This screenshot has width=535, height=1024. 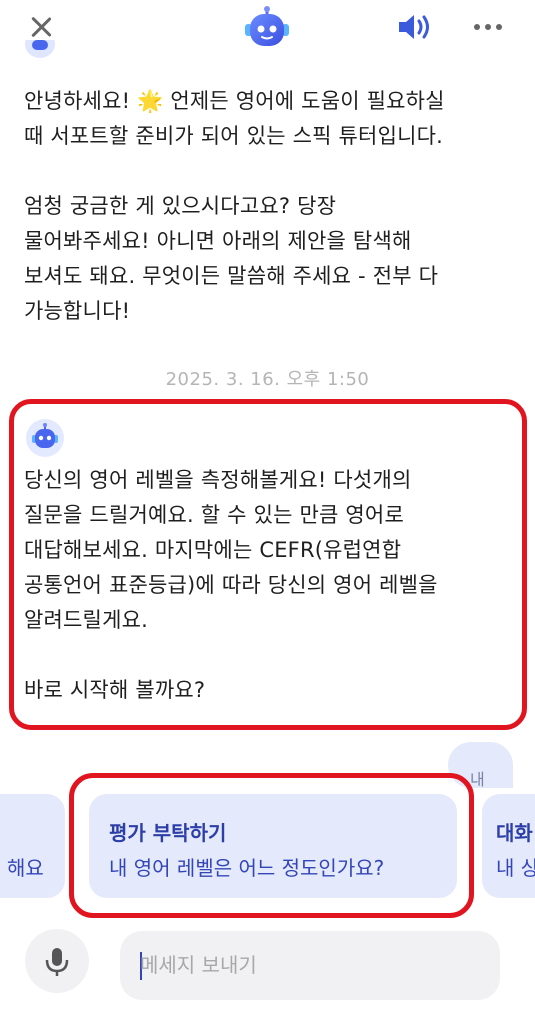 I want to click on highlight-annotation, so click(x=271, y=845).